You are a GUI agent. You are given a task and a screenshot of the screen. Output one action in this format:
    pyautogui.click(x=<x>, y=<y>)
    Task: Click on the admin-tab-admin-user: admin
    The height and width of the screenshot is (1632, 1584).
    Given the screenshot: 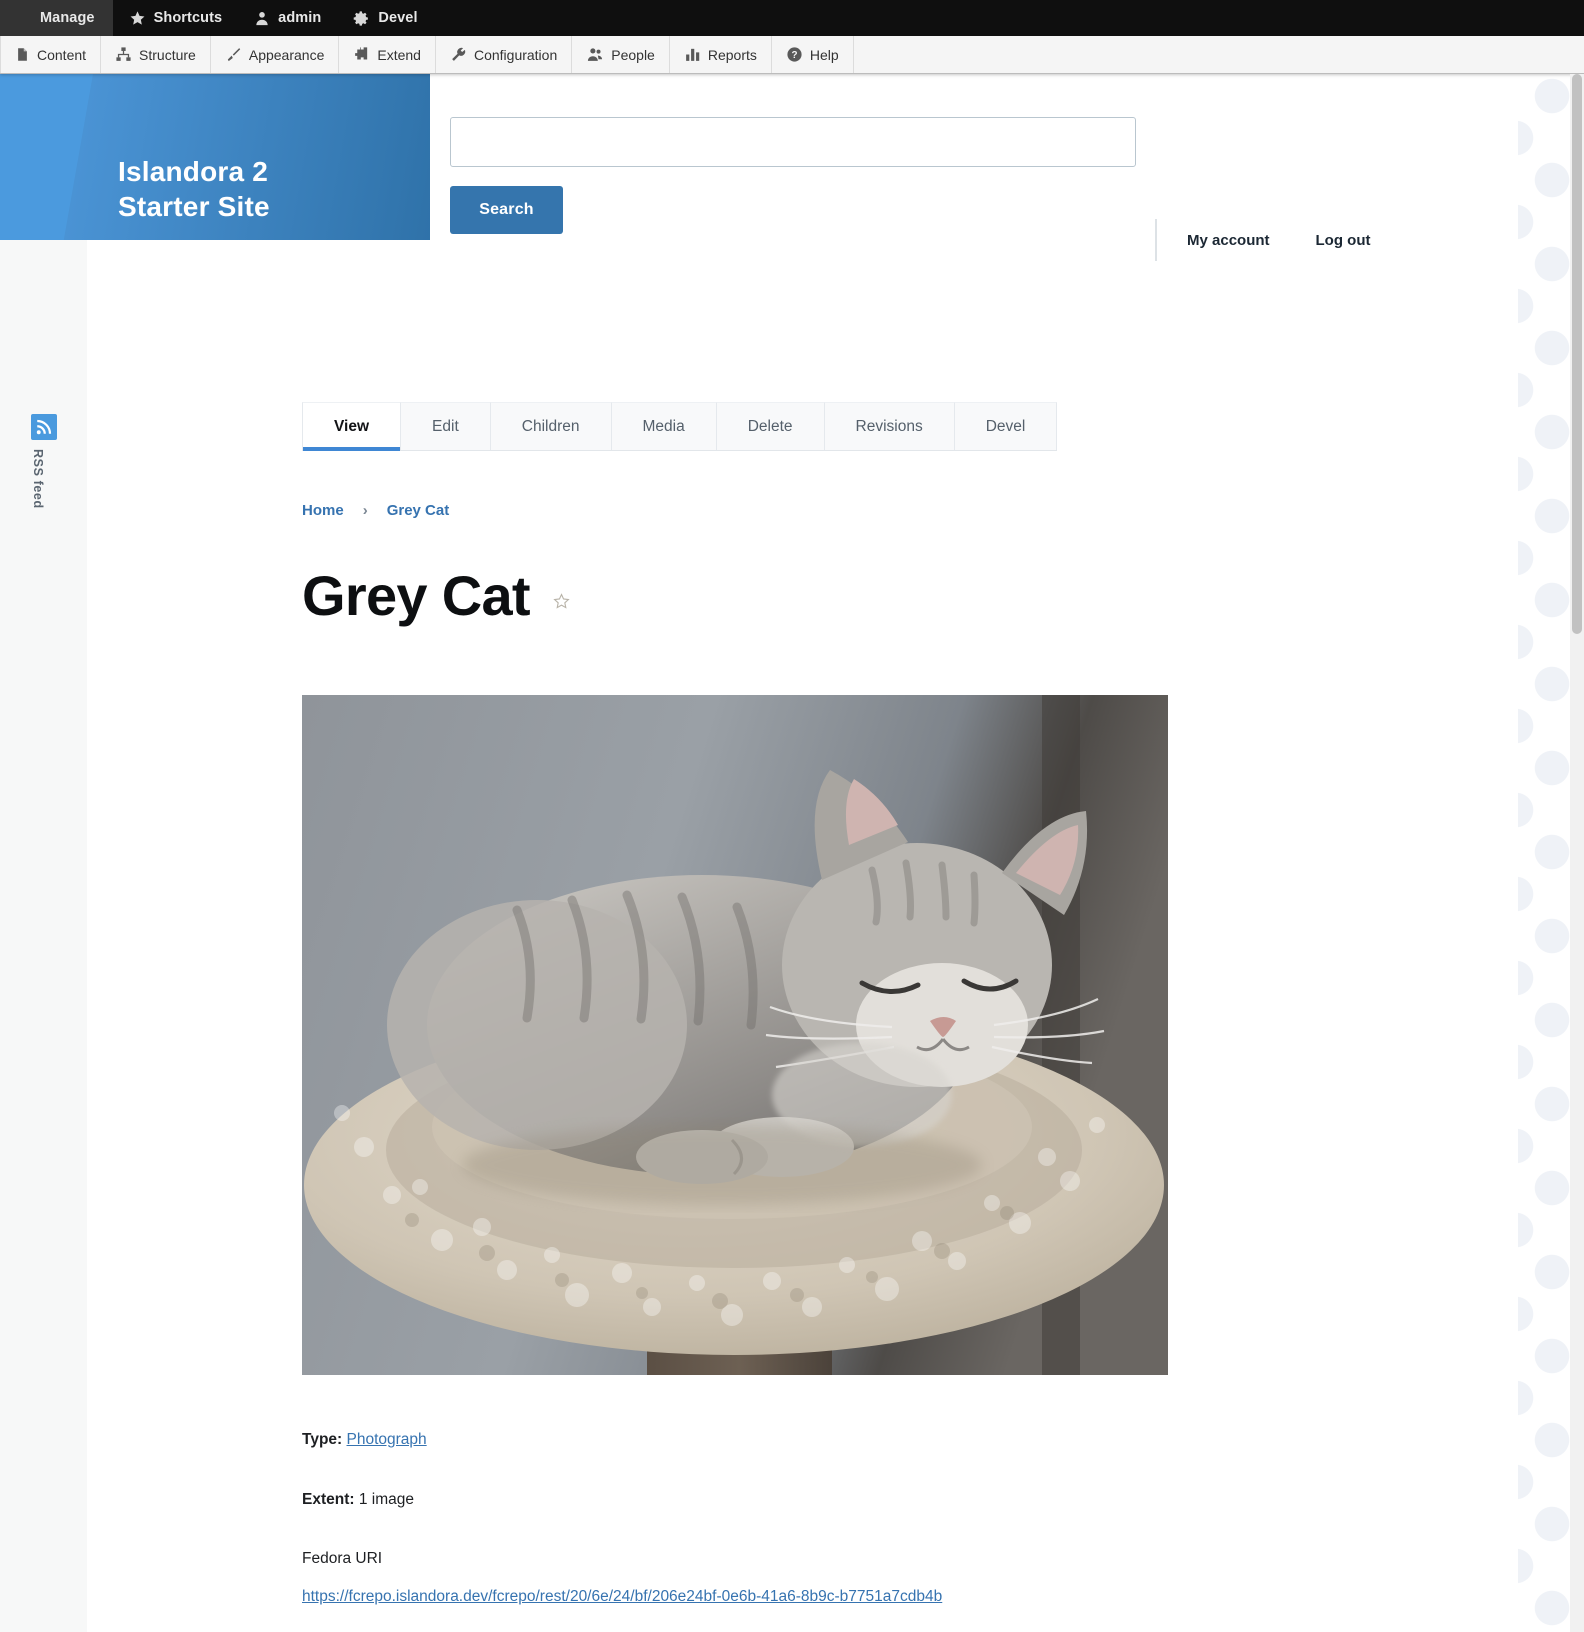 What is the action you would take?
    pyautogui.click(x=287, y=18)
    